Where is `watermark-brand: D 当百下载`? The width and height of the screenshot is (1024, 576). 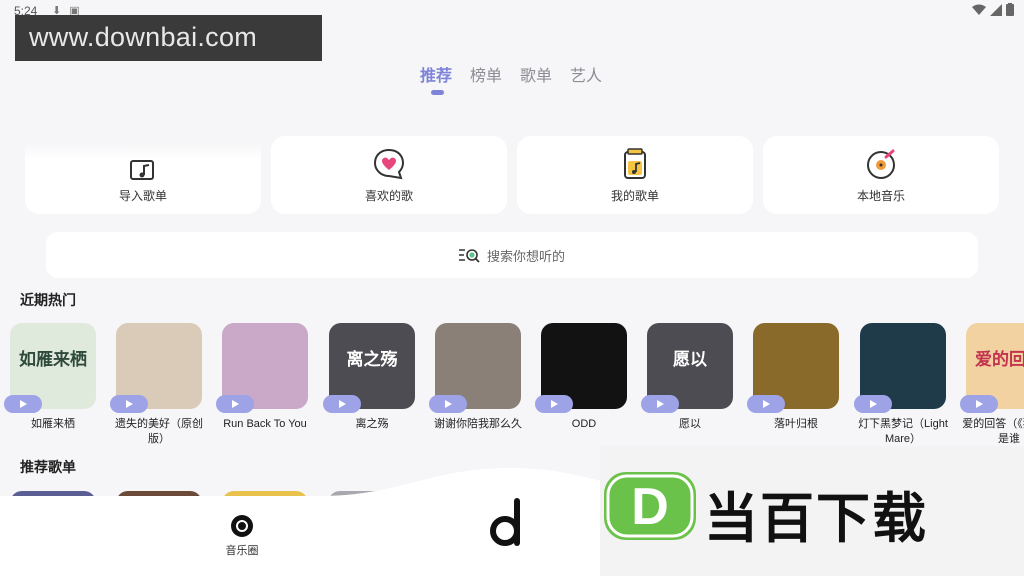
watermark-brand: D 当百下载 is located at coordinates (812, 511).